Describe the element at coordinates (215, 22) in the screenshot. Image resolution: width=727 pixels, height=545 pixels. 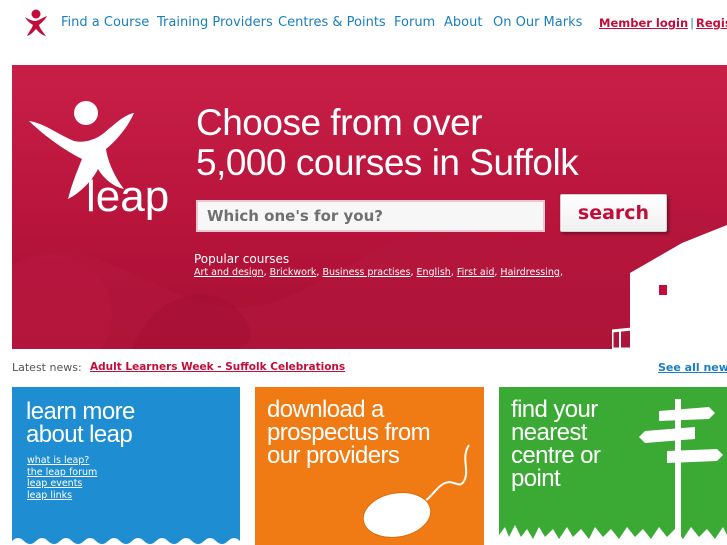
I see `nav-training-providers: Training Providers` at that location.